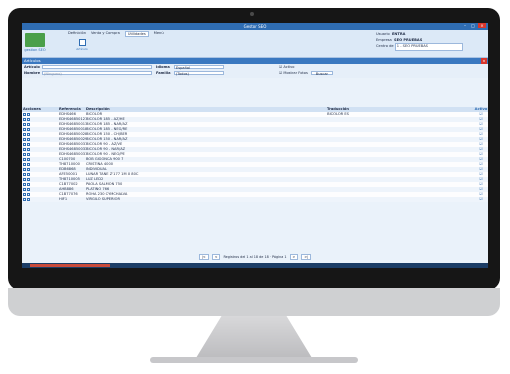 This screenshot has height=374, width=510. Describe the element at coordinates (103, 199) in the screenshot. I see `cell-descripcion: VIRGILO SUPERIOR` at that location.